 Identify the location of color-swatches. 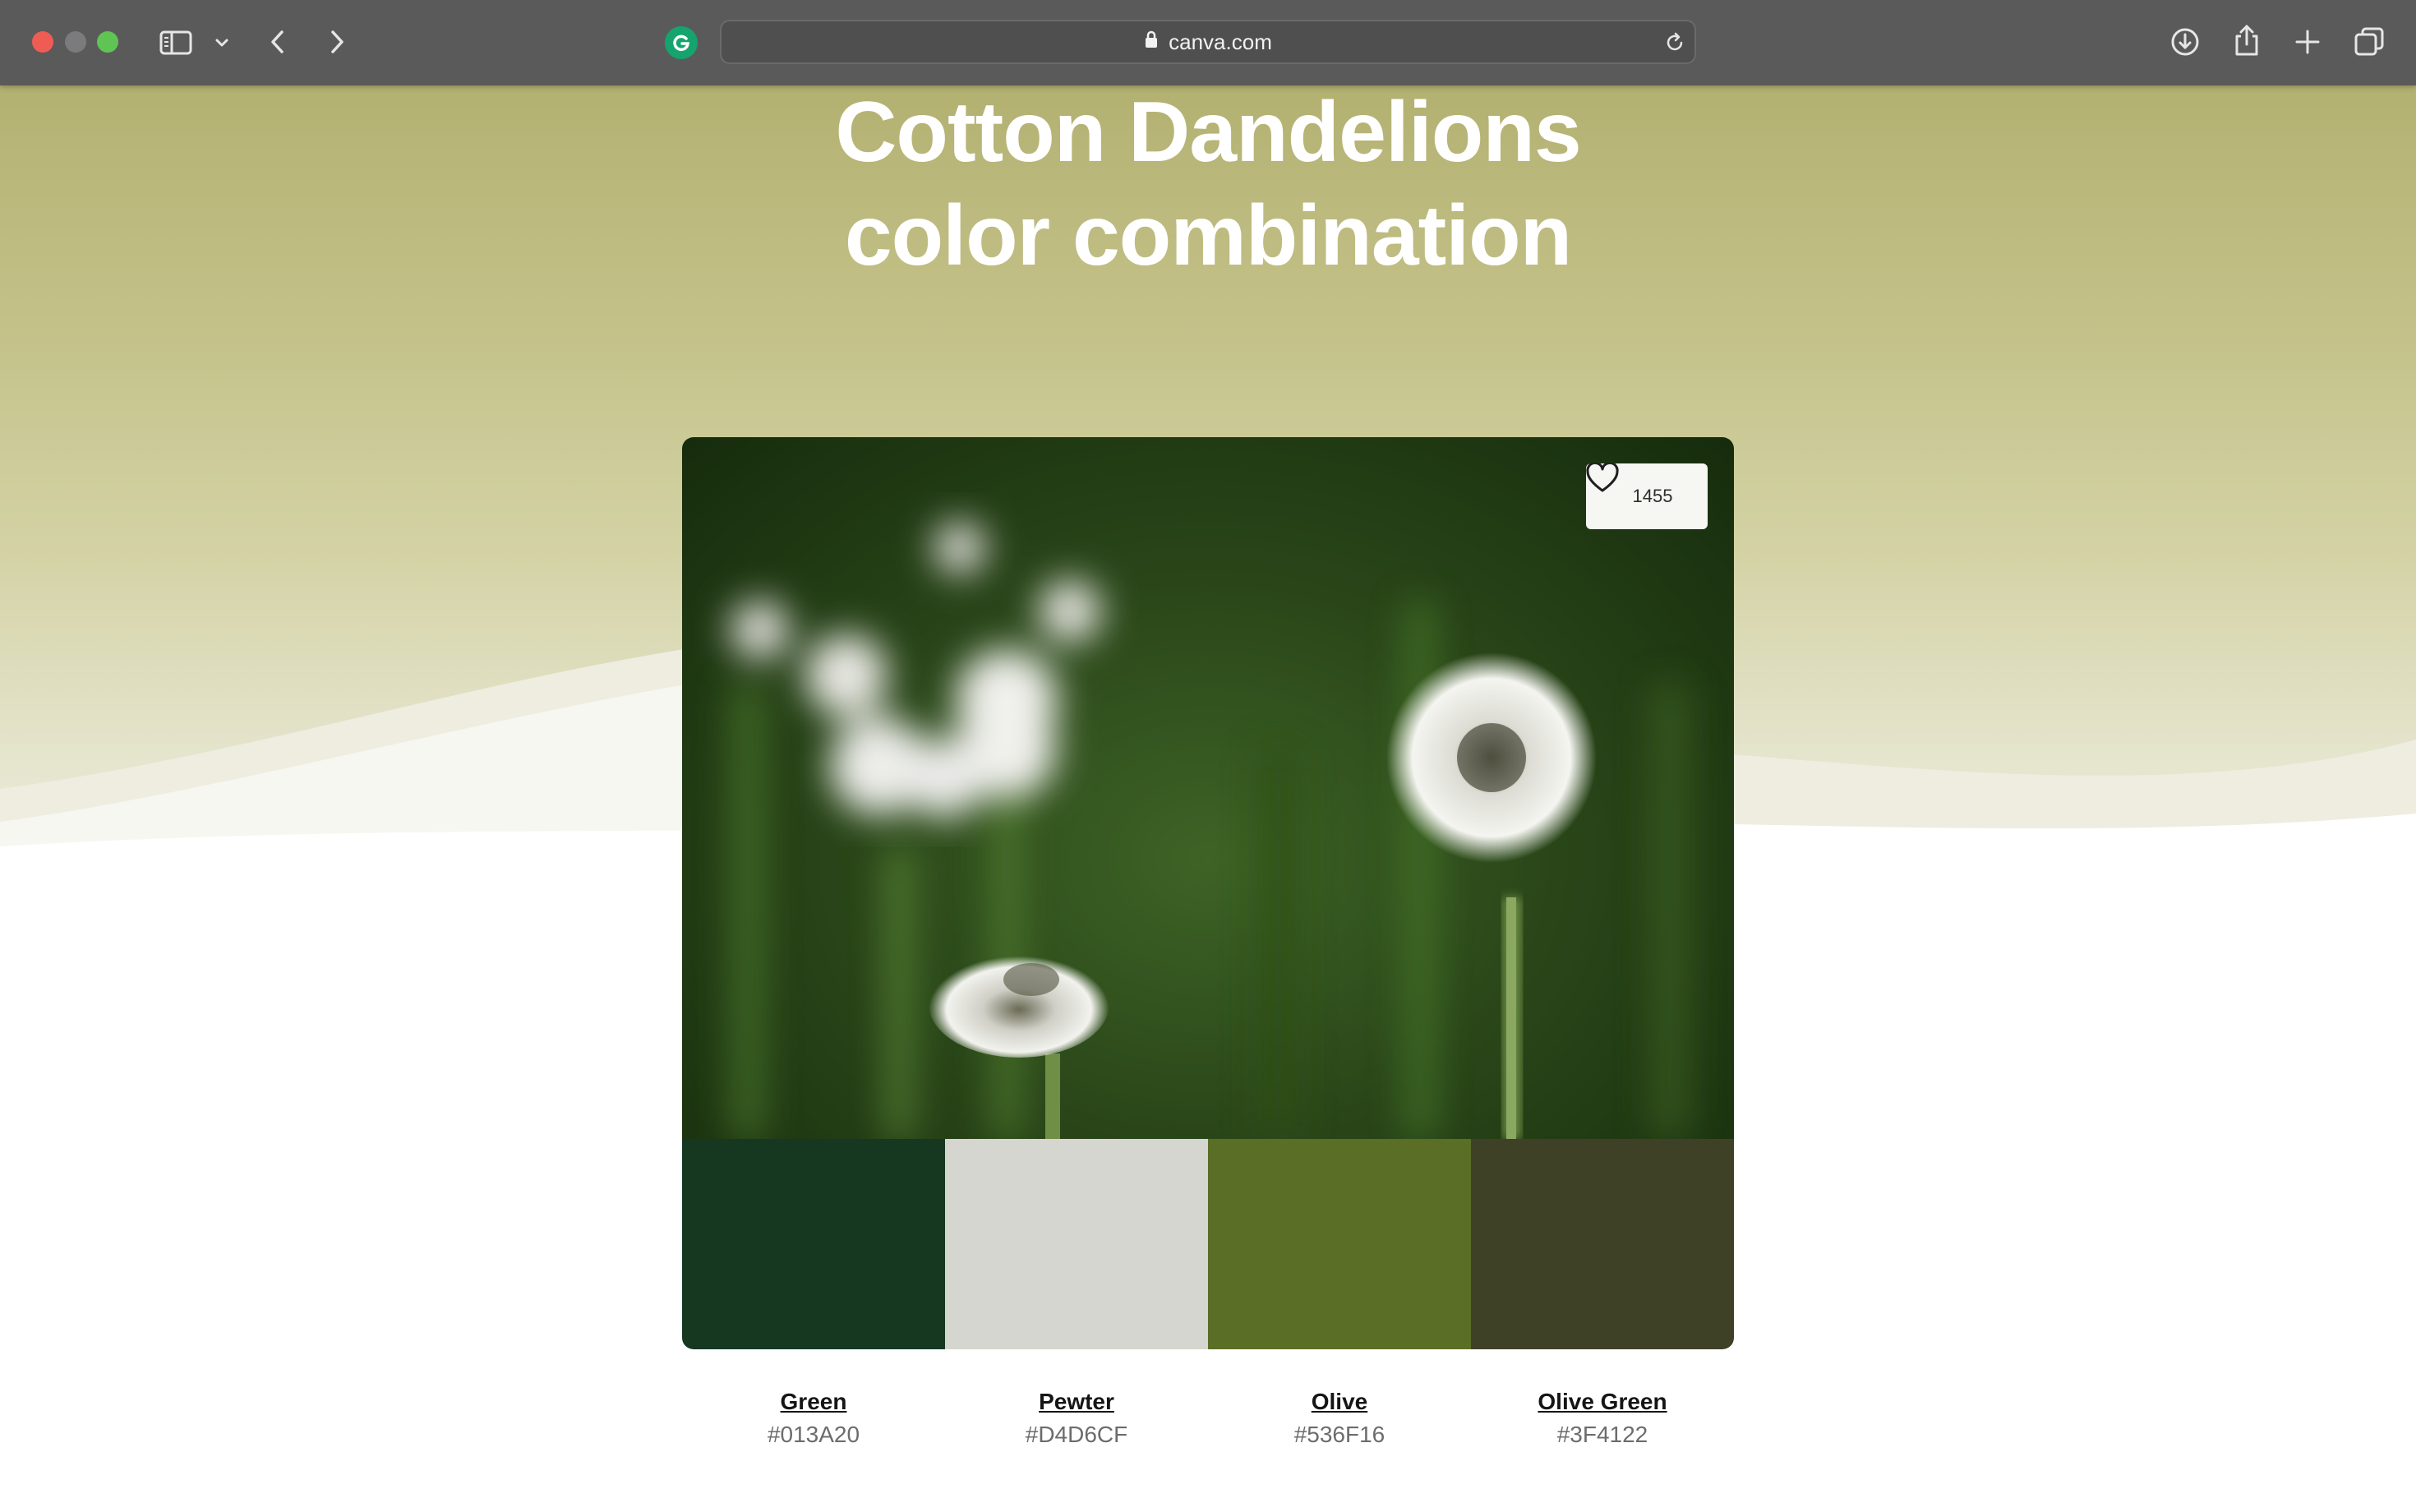
(1208, 1244).